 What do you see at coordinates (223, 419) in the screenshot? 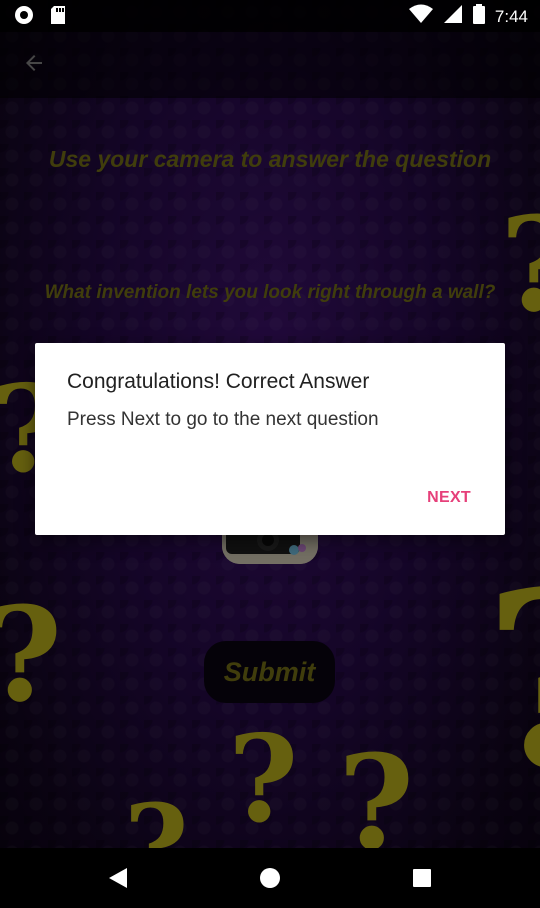
I see `dialog-message: Press Next to go to the next question` at bounding box center [223, 419].